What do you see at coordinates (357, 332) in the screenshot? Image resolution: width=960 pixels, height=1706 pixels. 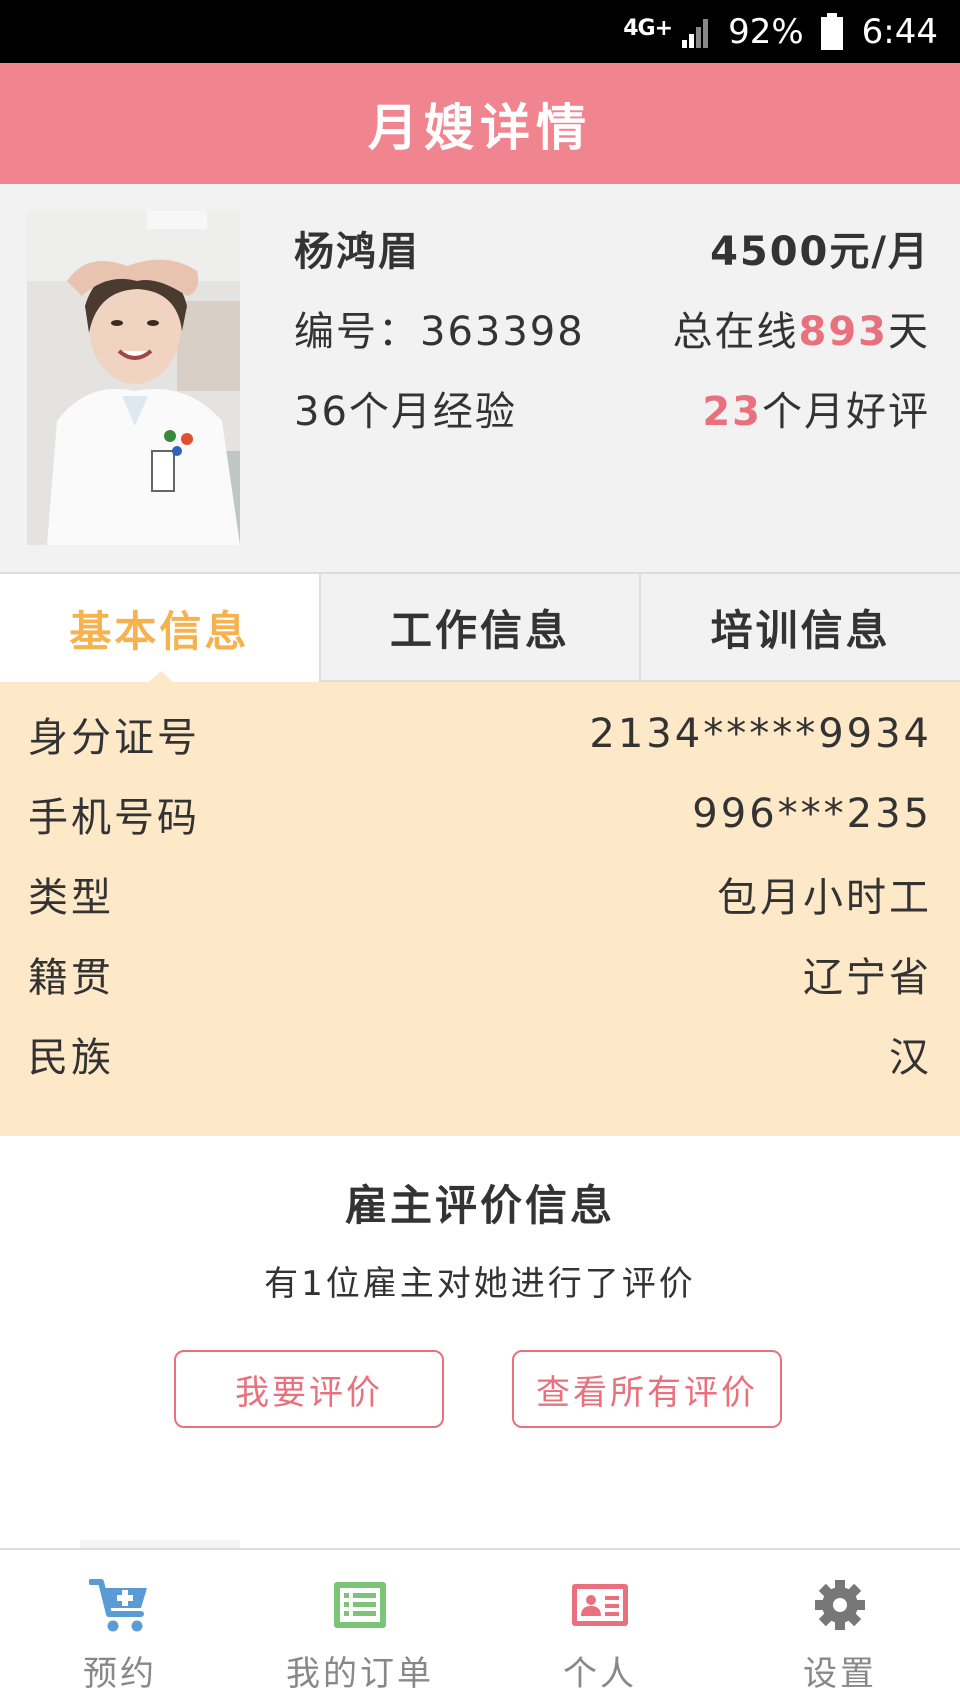 I see `id-label: 编号：` at bounding box center [357, 332].